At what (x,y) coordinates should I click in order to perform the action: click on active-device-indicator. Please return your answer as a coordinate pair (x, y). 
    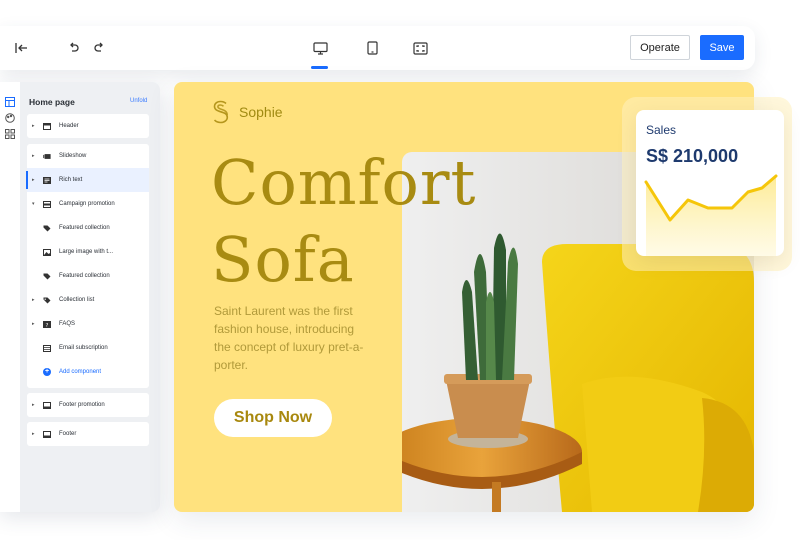
    Looking at the image, I should click on (319, 67).